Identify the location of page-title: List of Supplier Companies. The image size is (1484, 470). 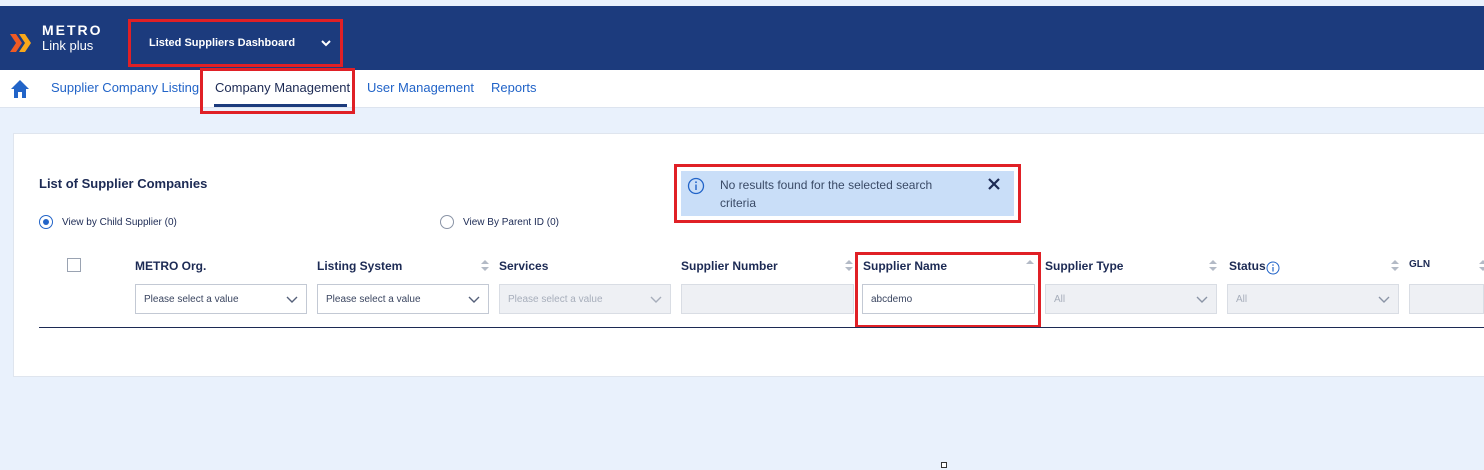
(123, 183).